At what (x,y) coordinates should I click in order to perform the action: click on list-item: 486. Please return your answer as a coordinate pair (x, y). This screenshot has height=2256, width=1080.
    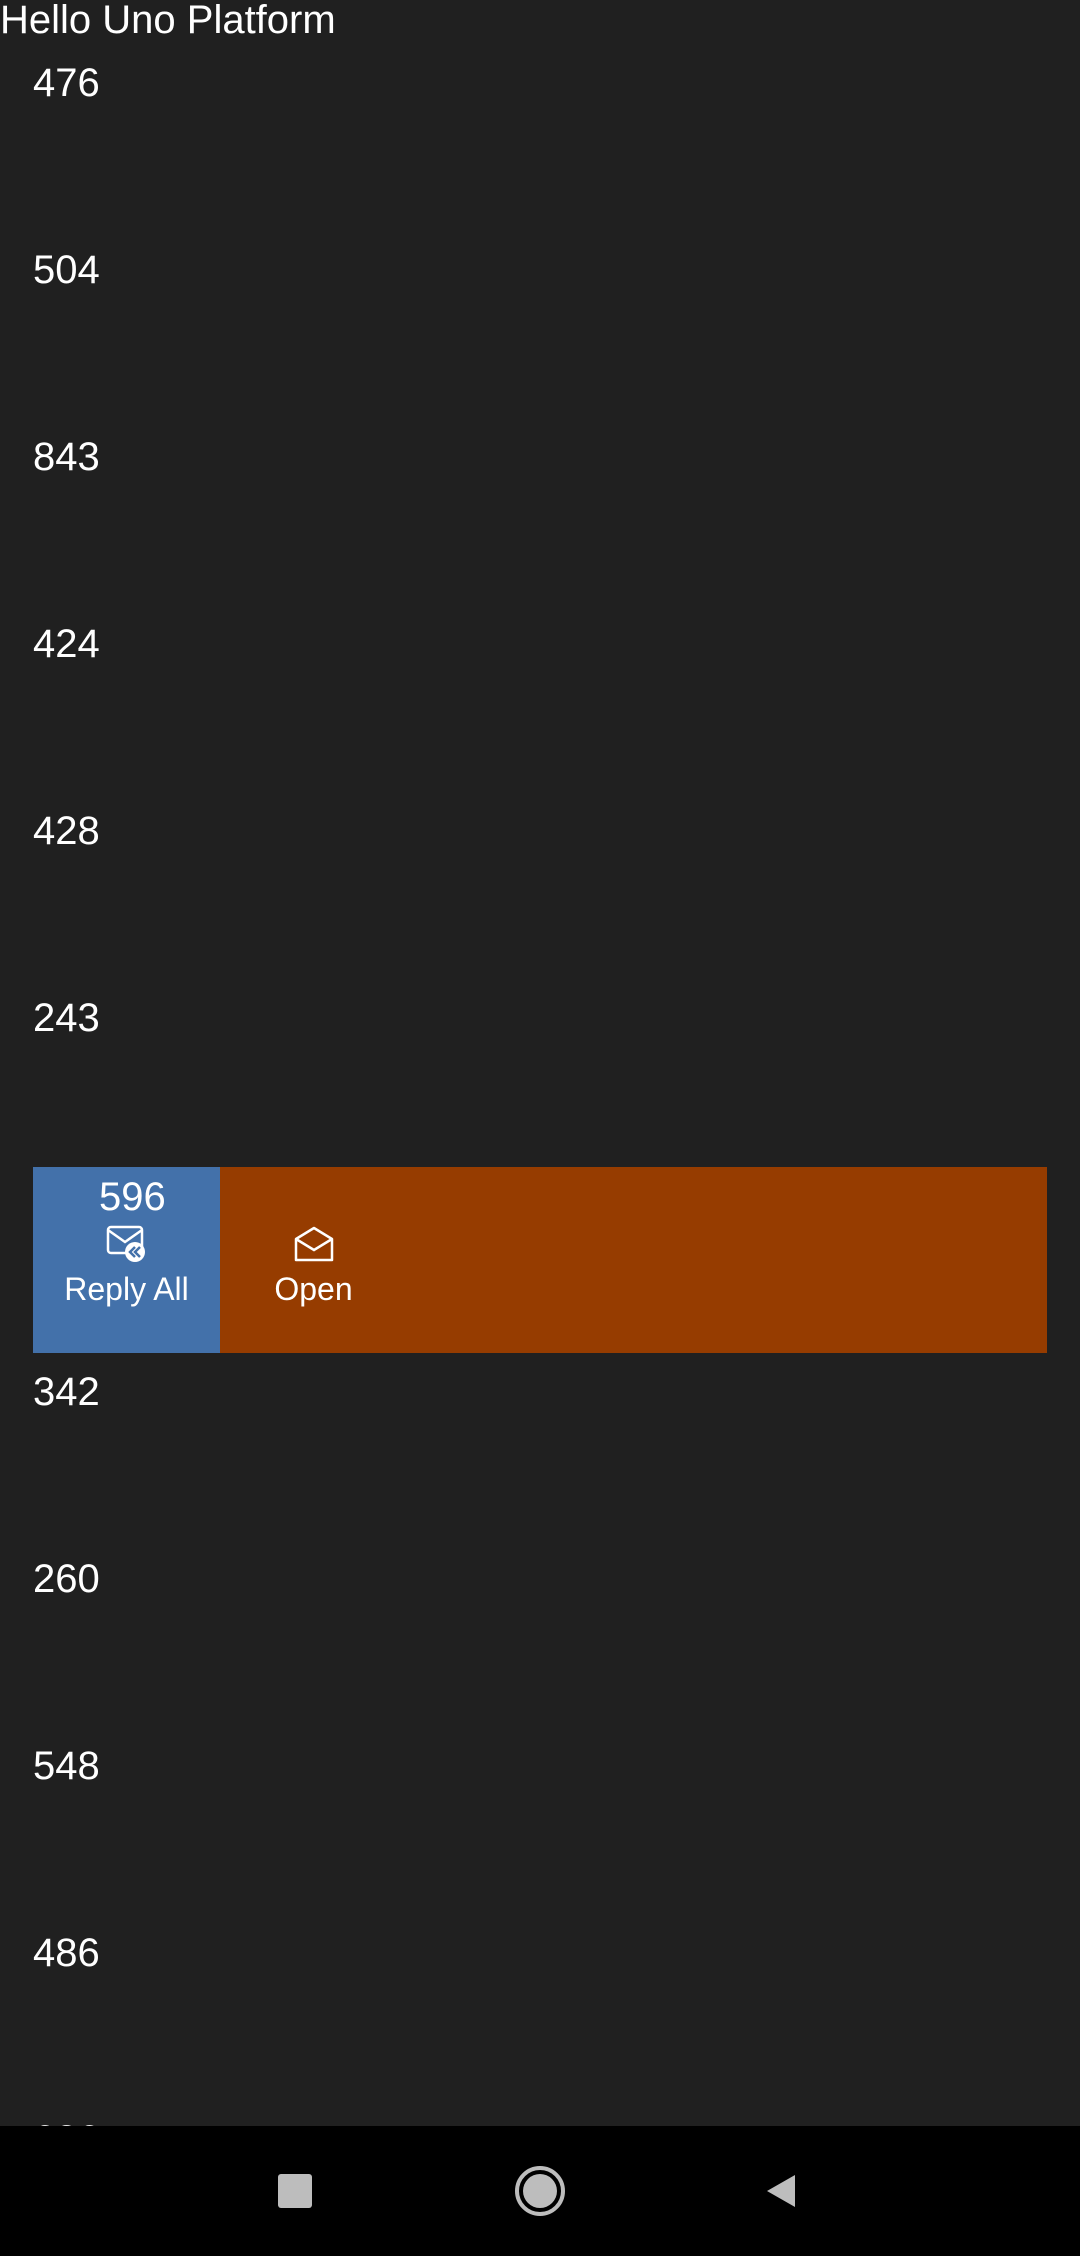
    Looking at the image, I should click on (540, 2021).